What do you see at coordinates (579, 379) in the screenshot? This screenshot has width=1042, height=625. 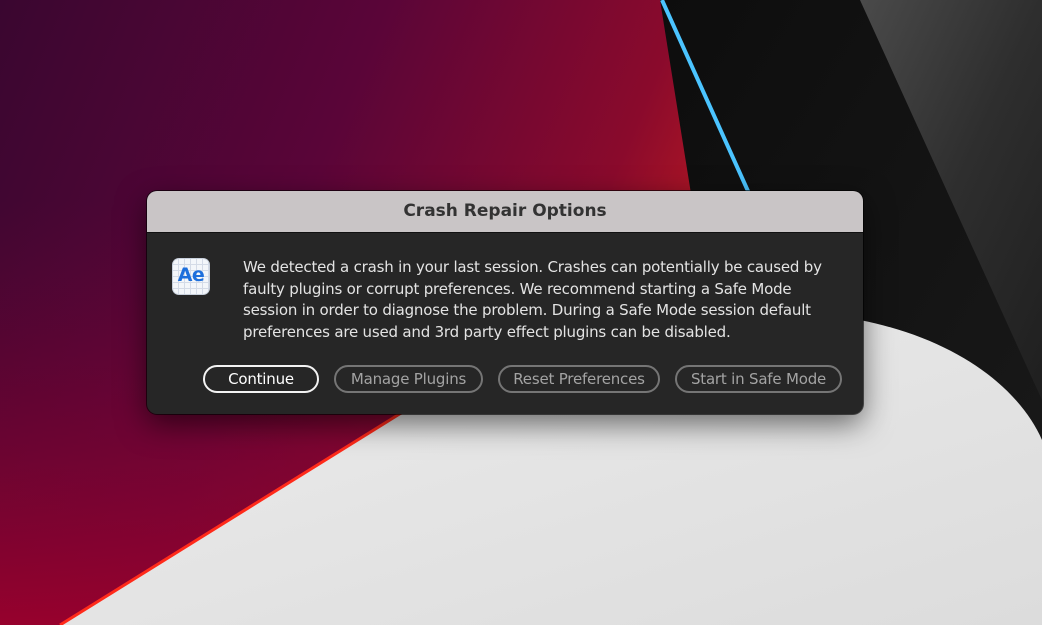 I see `reset-preferences-button: Reset Preferences` at bounding box center [579, 379].